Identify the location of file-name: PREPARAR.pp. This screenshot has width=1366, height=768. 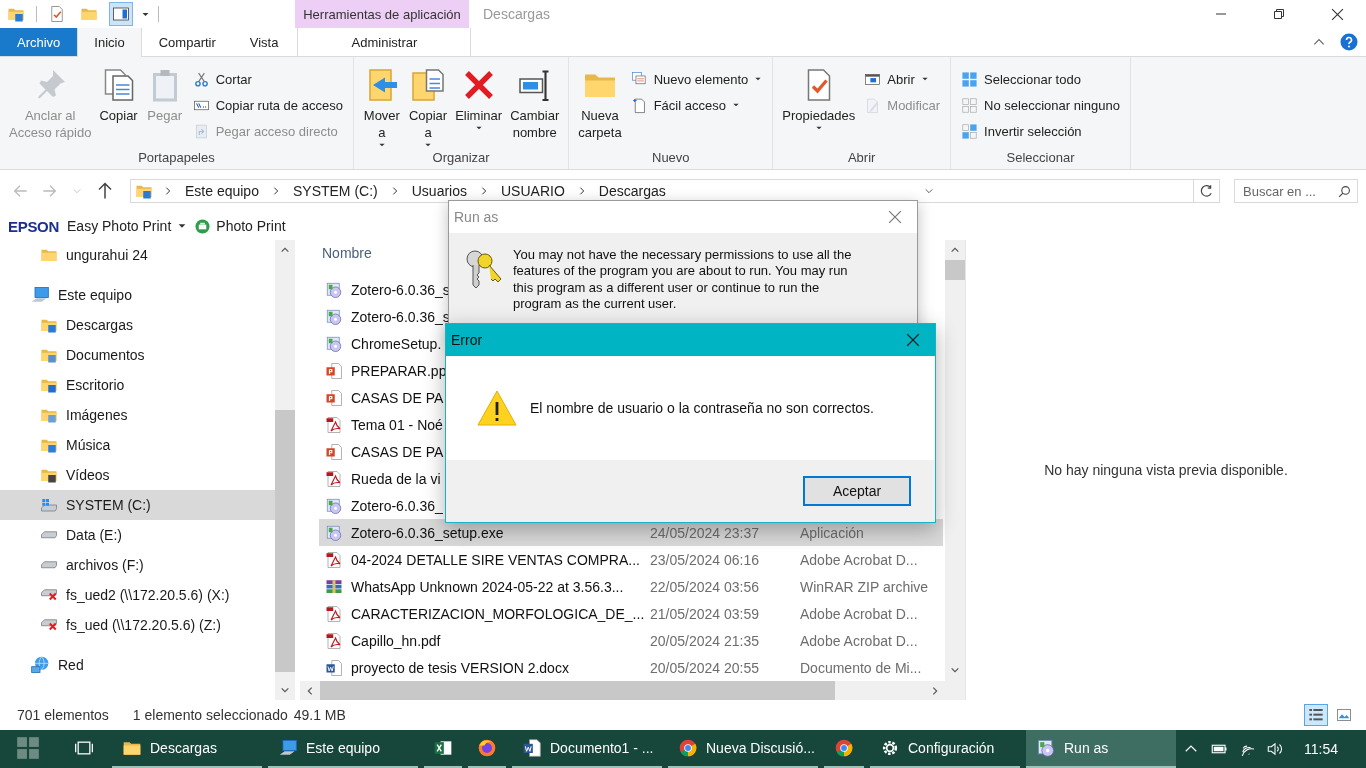
(399, 370).